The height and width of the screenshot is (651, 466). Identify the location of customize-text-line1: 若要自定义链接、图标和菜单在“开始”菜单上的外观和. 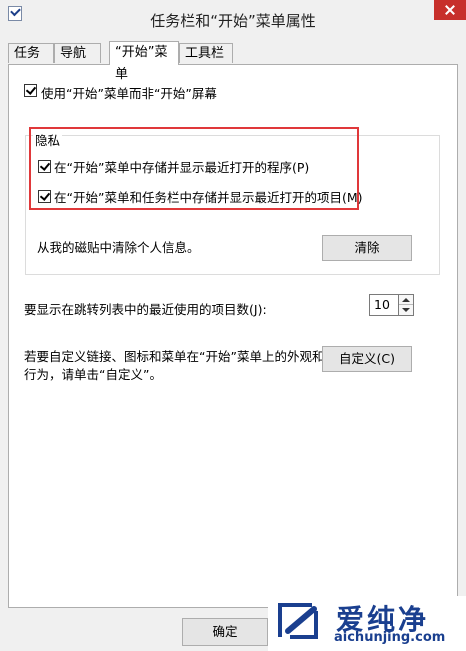
(174, 356).